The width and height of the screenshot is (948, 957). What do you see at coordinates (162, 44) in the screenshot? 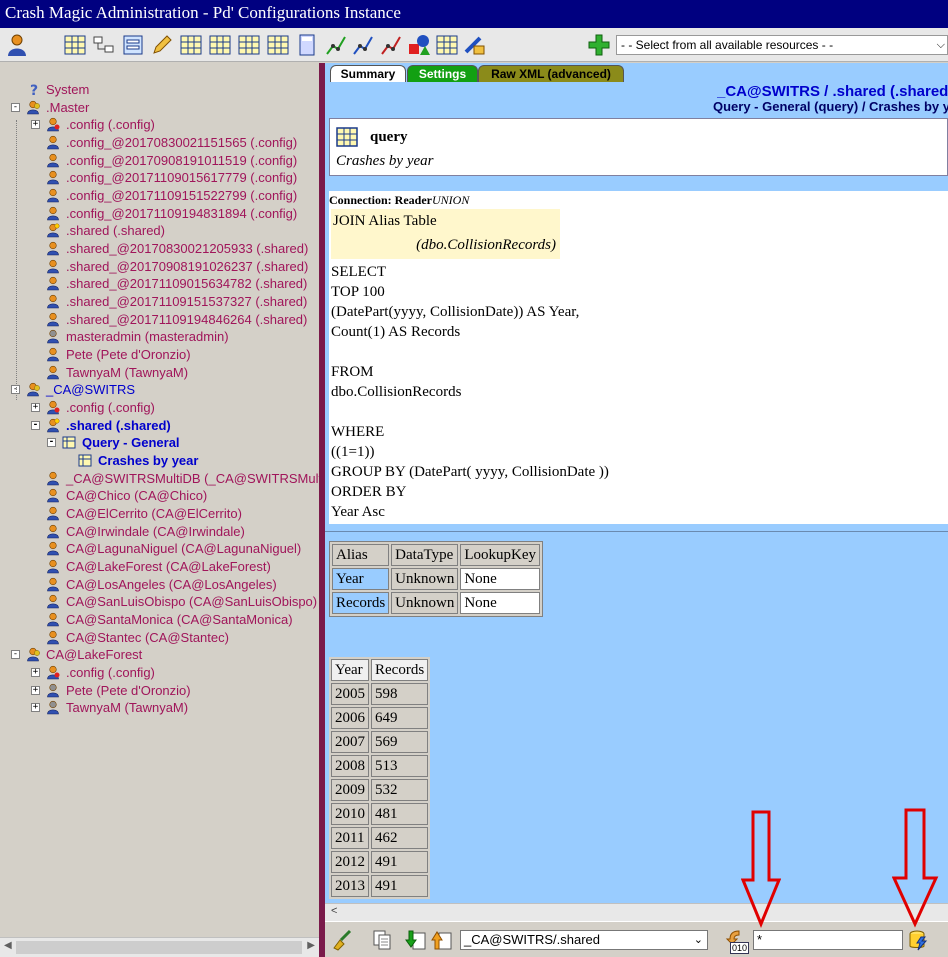
I see `pencil-icon` at bounding box center [162, 44].